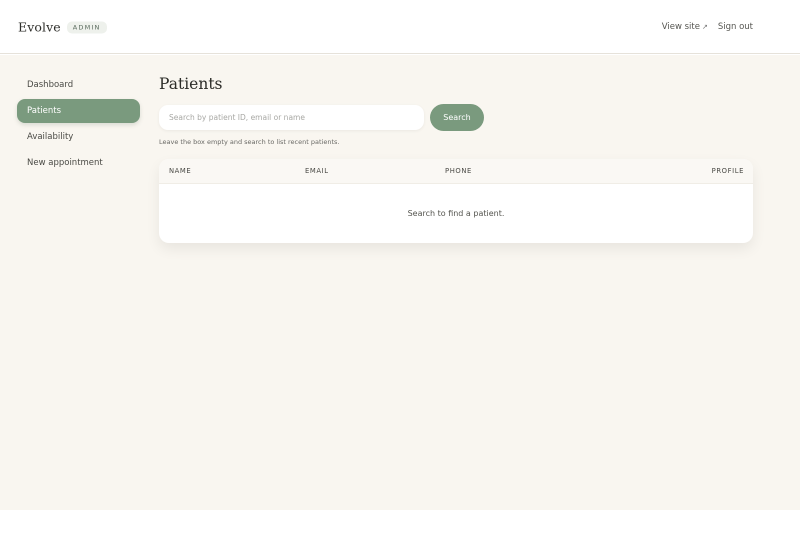  I want to click on admin-badge: ADMIN, so click(86, 27).